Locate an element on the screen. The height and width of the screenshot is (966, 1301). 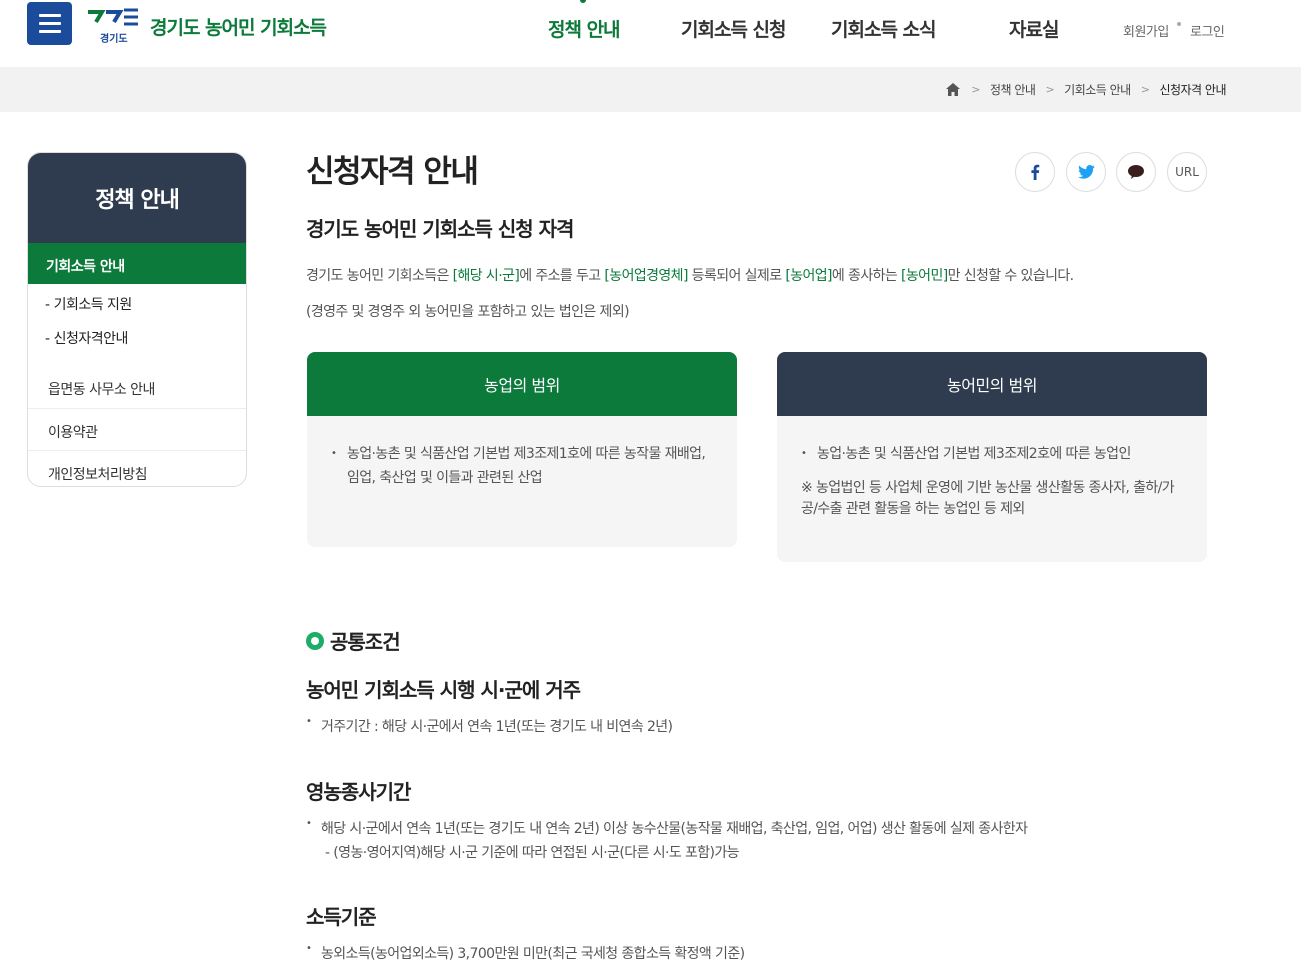
logo-subtext: 경기도 is located at coordinates (114, 39).